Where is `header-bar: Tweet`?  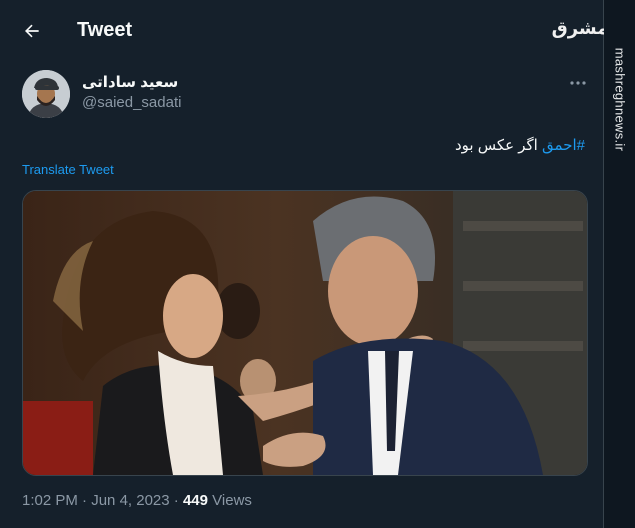 header-bar: Tweet is located at coordinates (301, 31).